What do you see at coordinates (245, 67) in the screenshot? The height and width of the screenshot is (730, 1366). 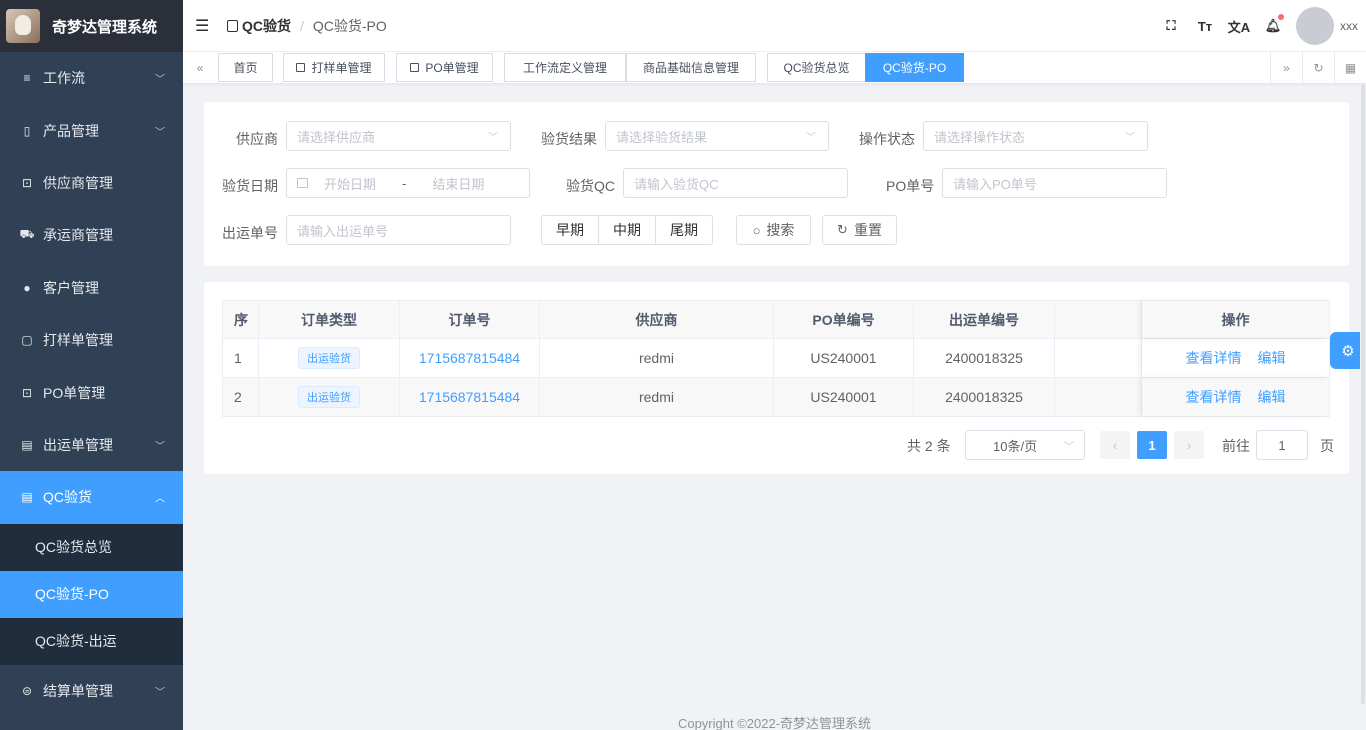 I see `tag-home: 首页` at bounding box center [245, 67].